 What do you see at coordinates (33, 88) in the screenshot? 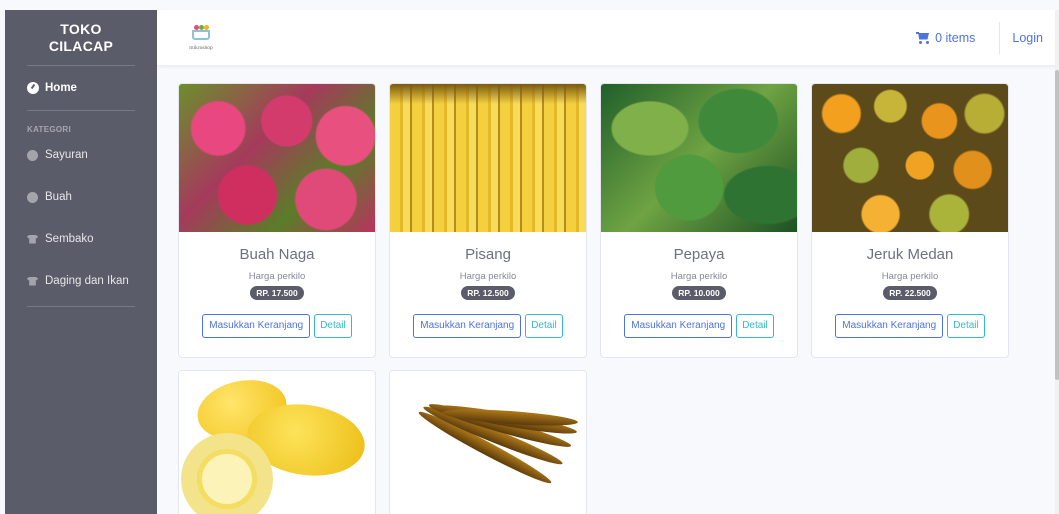
I see `dashboard-icon` at bounding box center [33, 88].